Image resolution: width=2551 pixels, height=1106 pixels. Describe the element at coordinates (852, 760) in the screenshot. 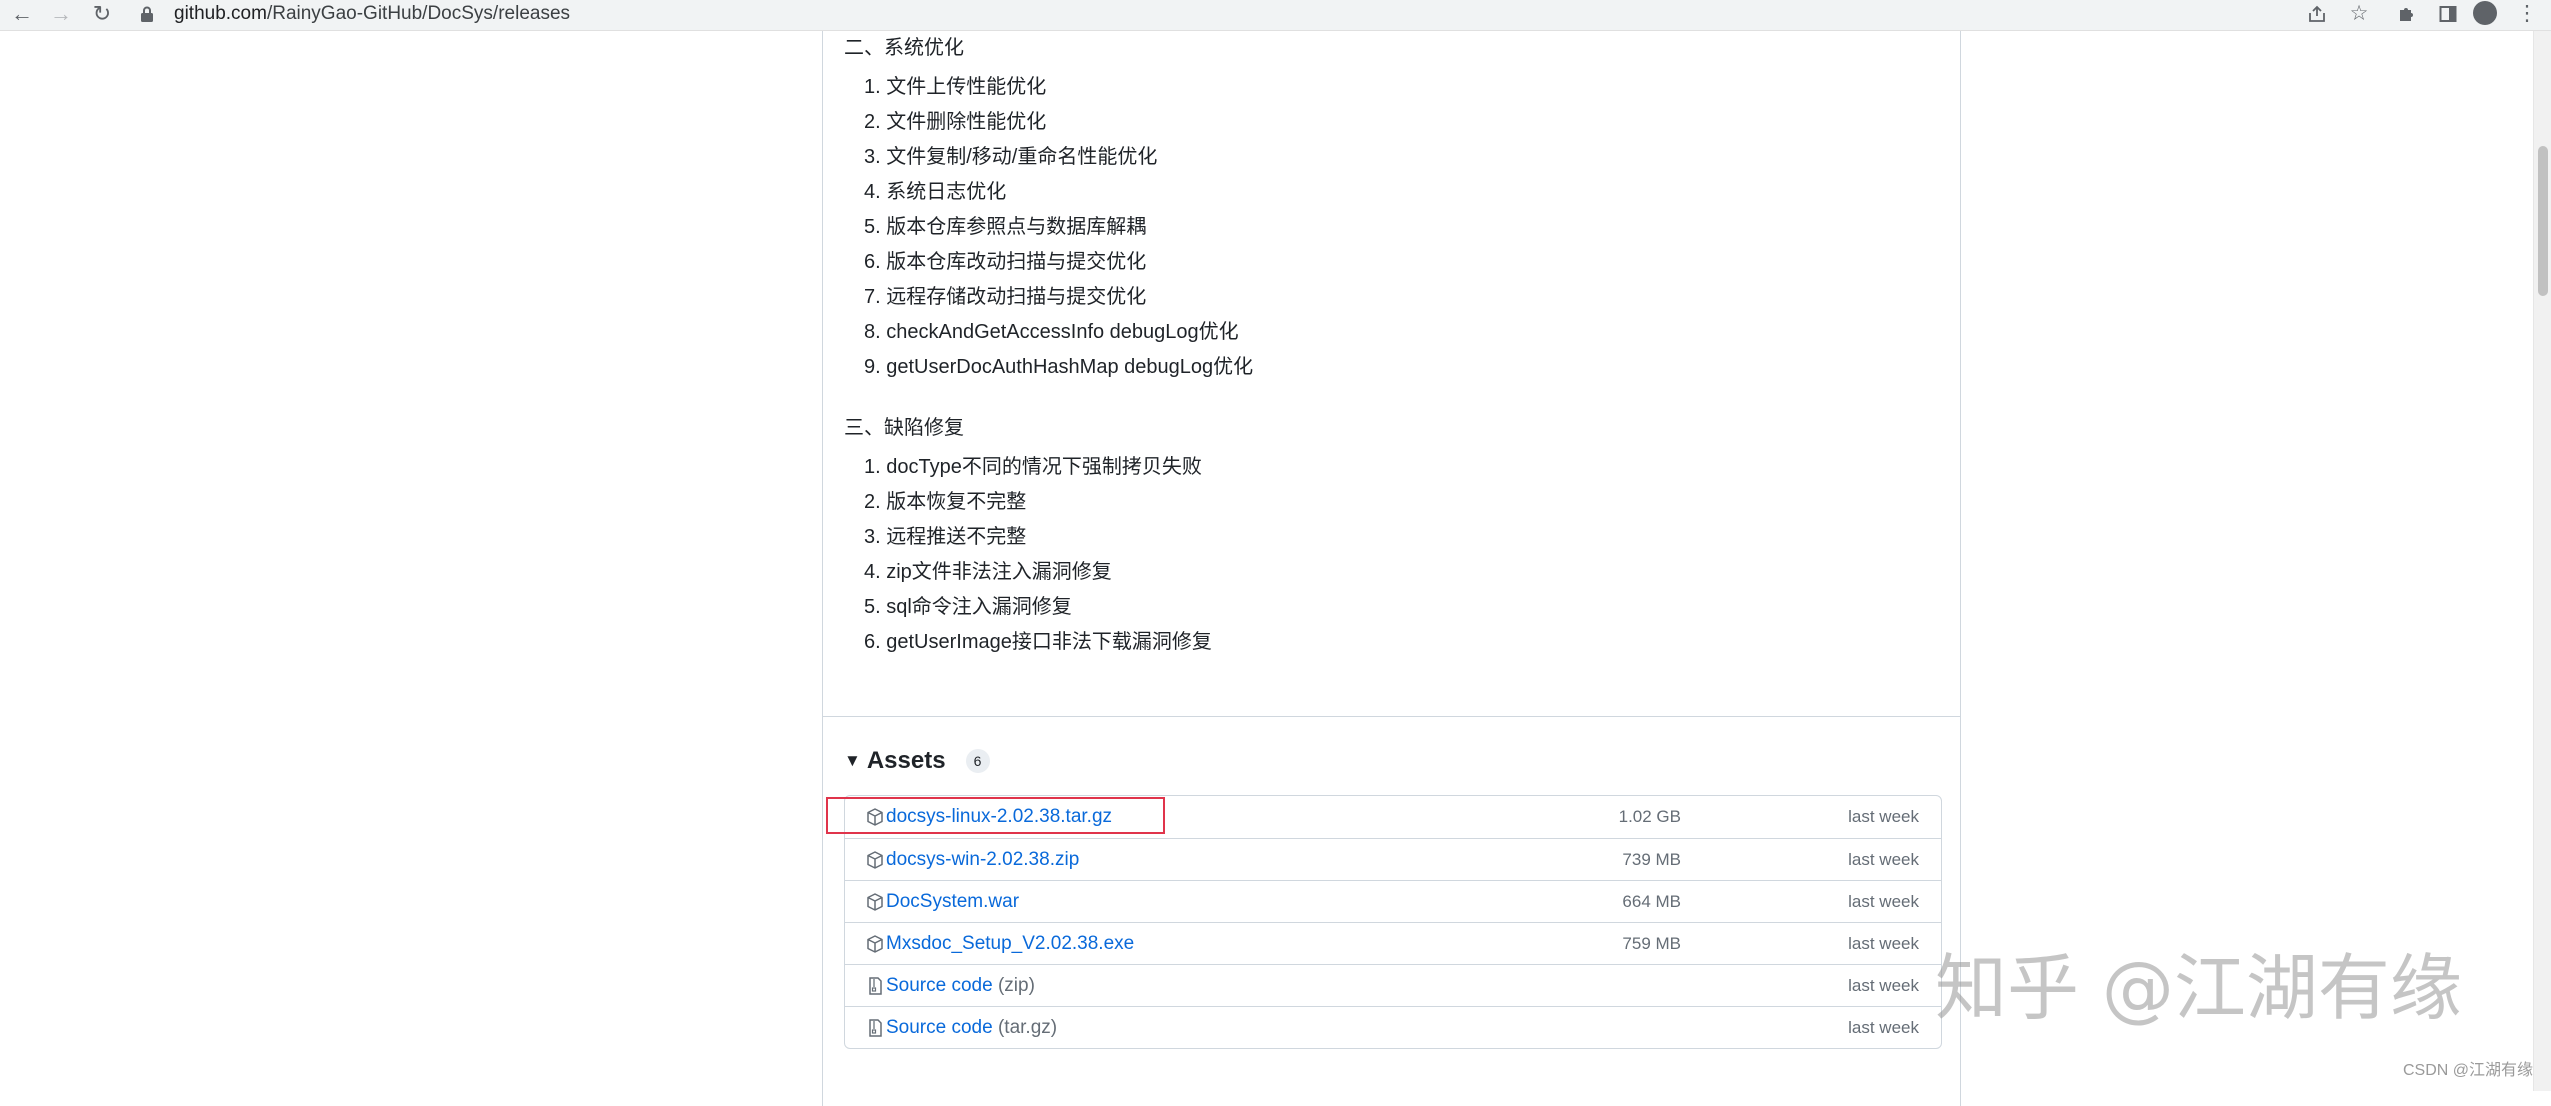

I see `caret-down-icon: ▼` at that location.